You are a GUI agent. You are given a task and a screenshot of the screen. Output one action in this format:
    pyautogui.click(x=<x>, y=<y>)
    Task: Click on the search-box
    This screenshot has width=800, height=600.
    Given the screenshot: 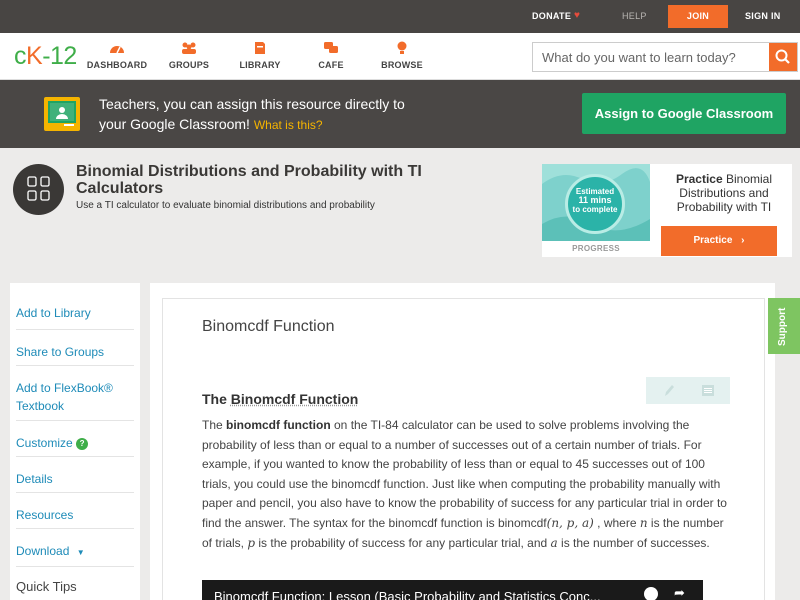 What is the action you would take?
    pyautogui.click(x=665, y=57)
    